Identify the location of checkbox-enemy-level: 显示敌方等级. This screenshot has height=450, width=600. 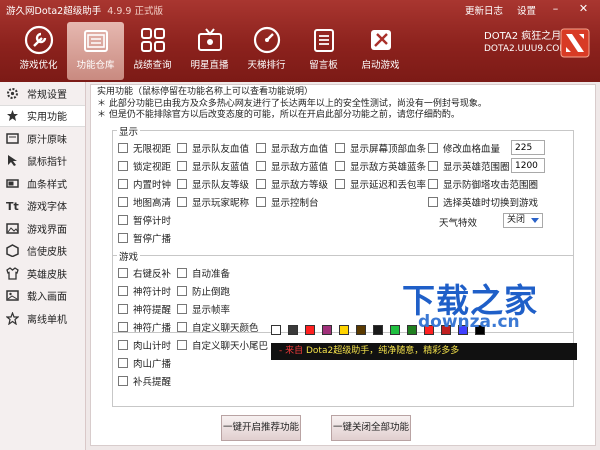
(292, 184).